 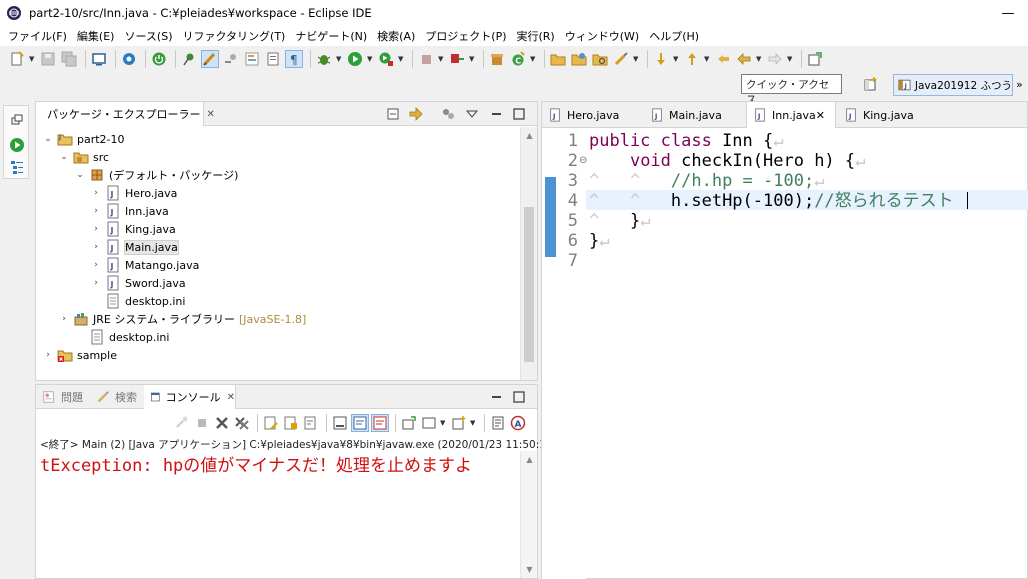 I want to click on tree-item-src: ⌄ src, so click(x=83, y=157).